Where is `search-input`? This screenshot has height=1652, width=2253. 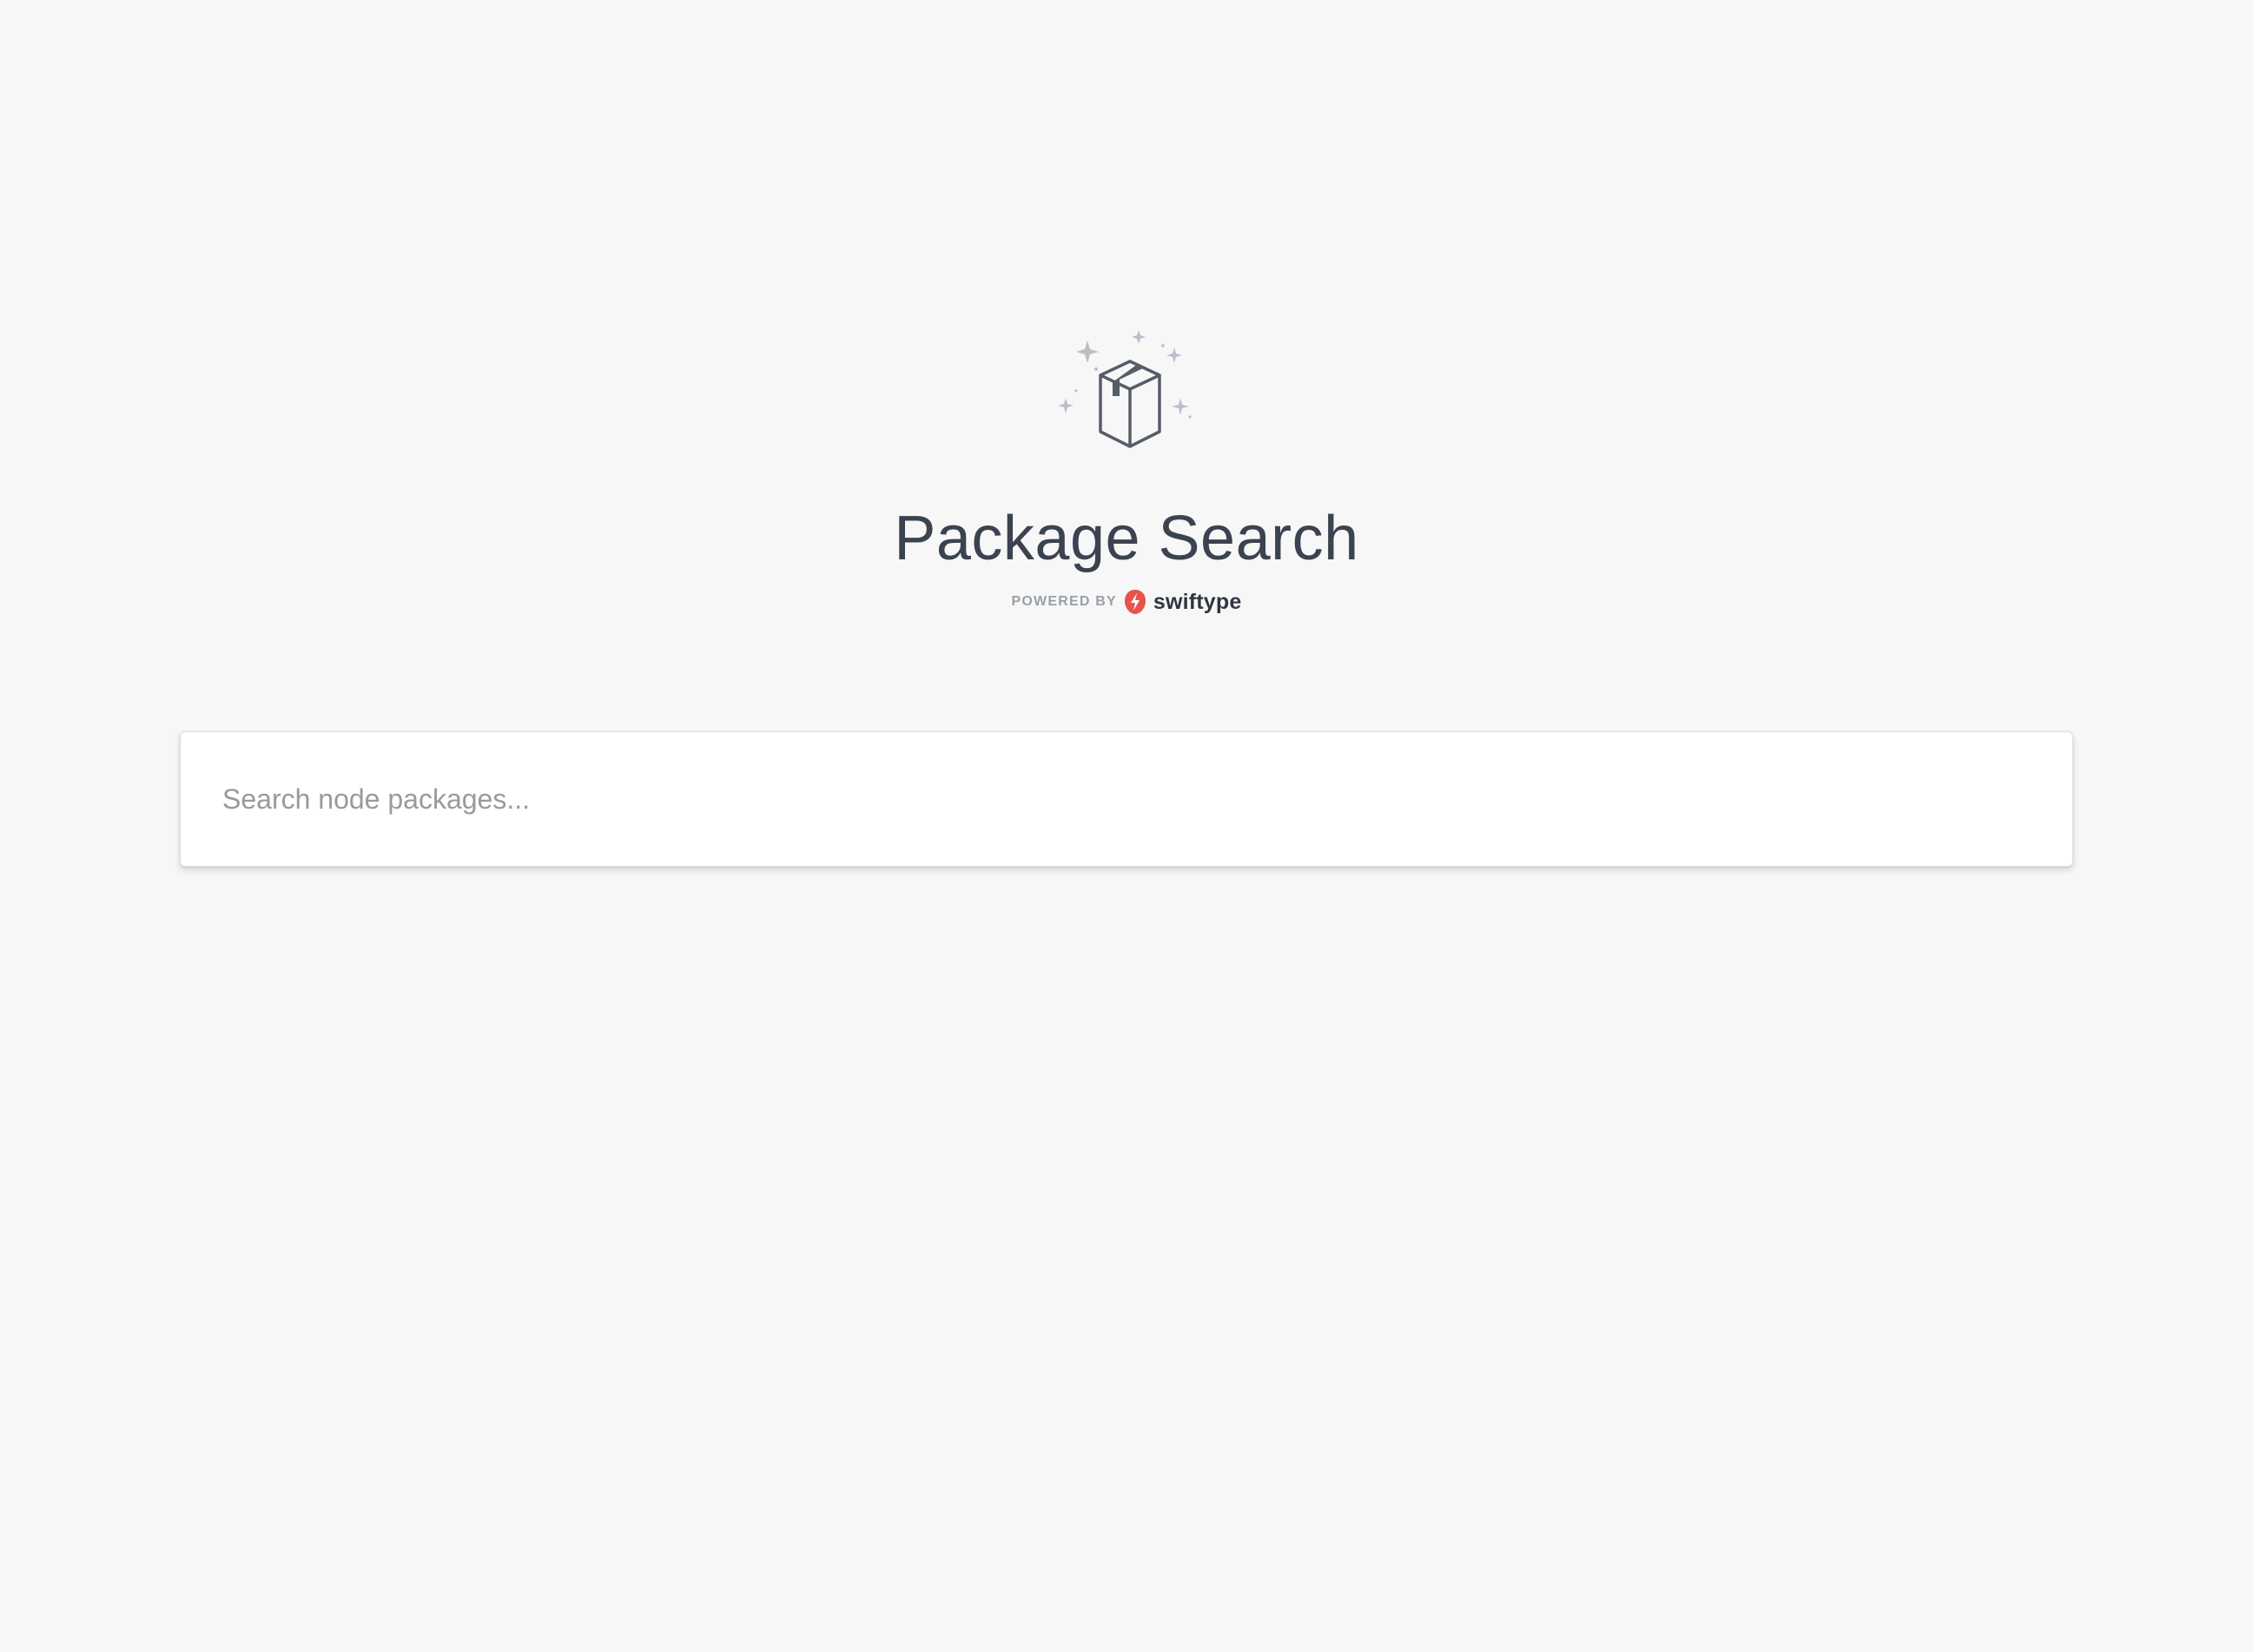
search-input is located at coordinates (1126, 799).